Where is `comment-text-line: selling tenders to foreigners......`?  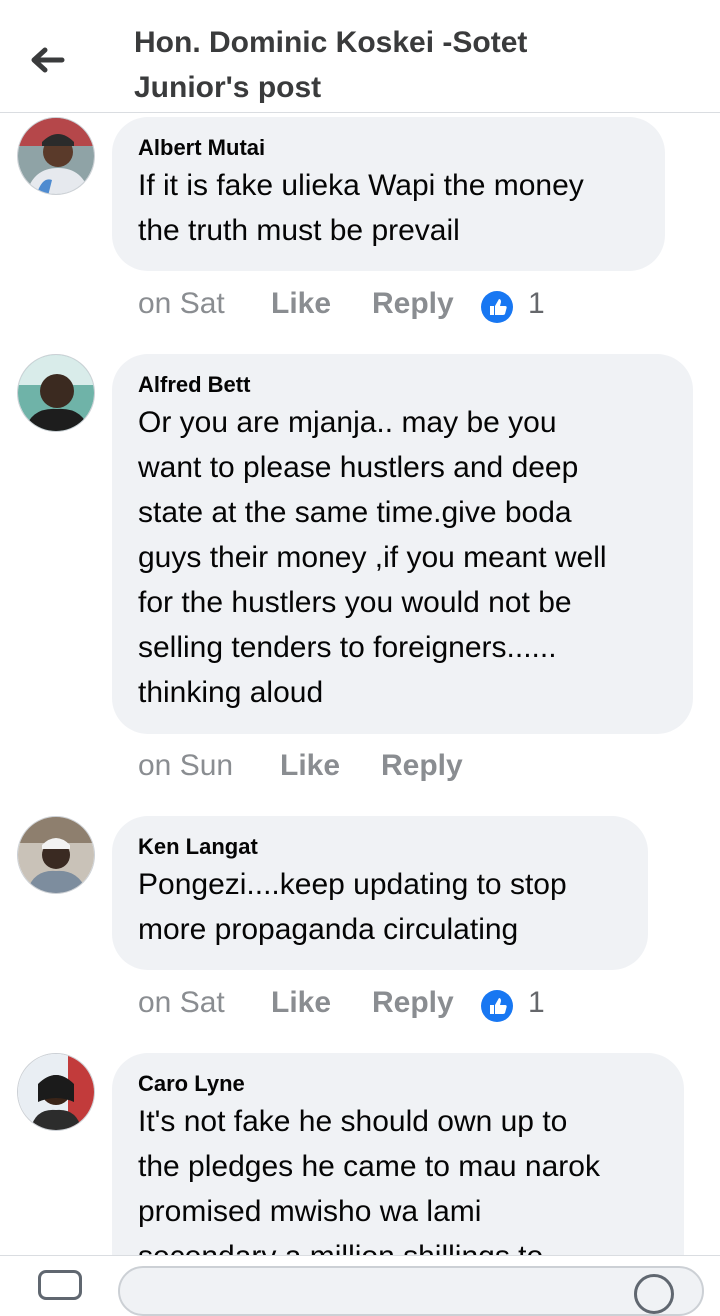
comment-text-line: selling tenders to foreigners...... is located at coordinates (347, 647).